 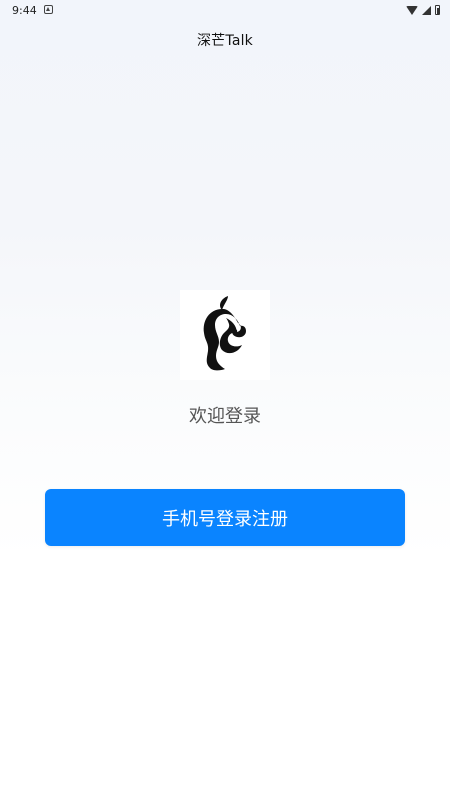 What do you see at coordinates (225, 416) in the screenshot?
I see `welcome-text: 欢迎登录` at bounding box center [225, 416].